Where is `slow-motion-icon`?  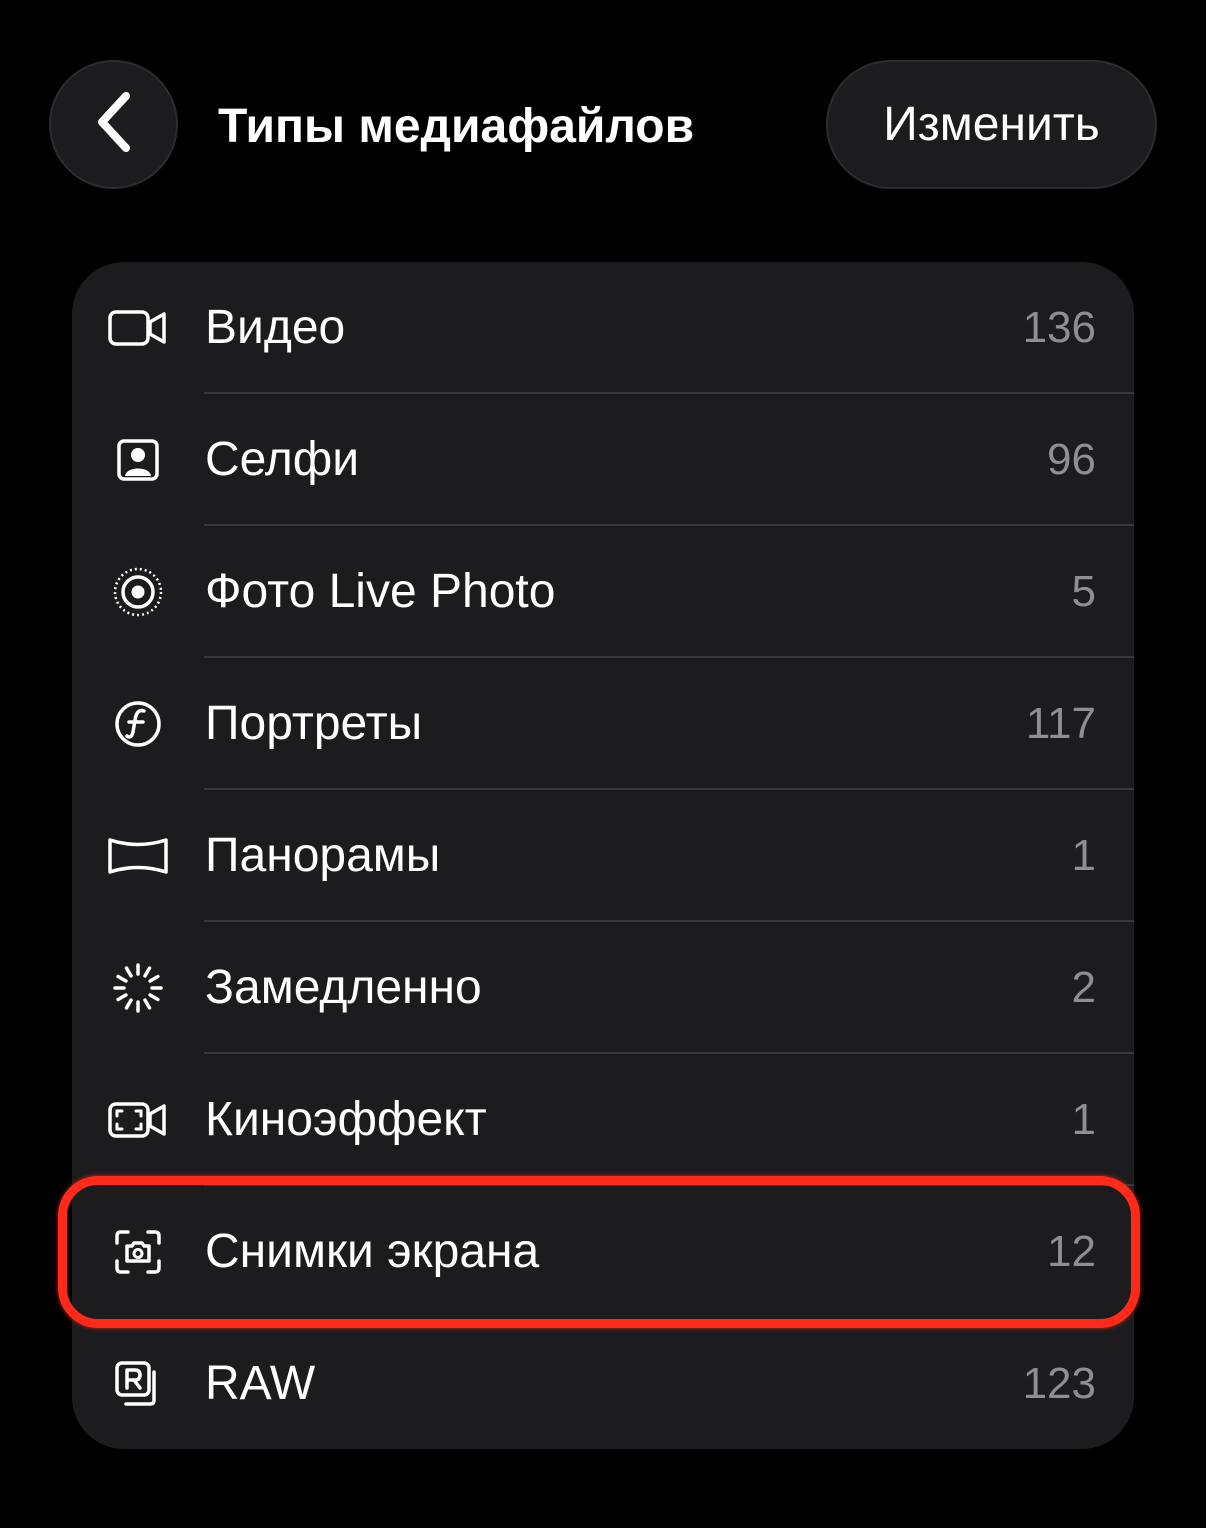 slow-motion-icon is located at coordinates (138, 988).